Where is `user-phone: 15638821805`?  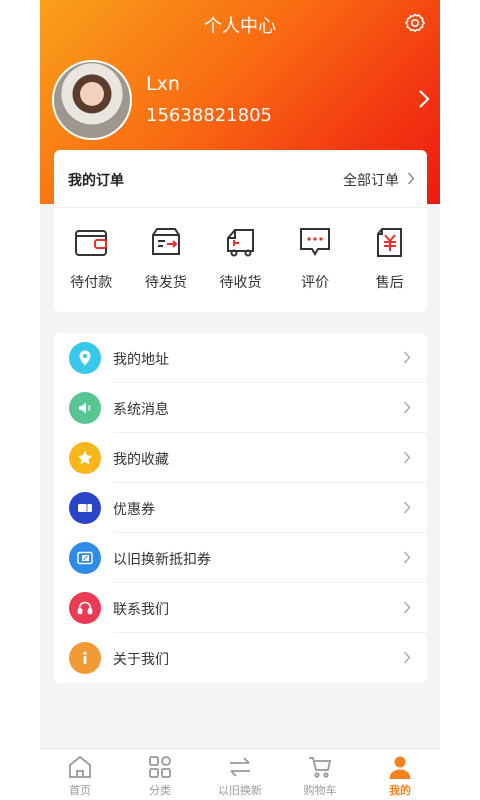 user-phone: 15638821805 is located at coordinates (209, 115).